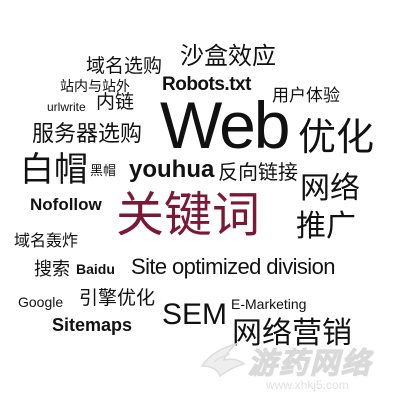 The width and height of the screenshot is (400, 400). I want to click on word-e-marketing: E-Marketing, so click(269, 304).